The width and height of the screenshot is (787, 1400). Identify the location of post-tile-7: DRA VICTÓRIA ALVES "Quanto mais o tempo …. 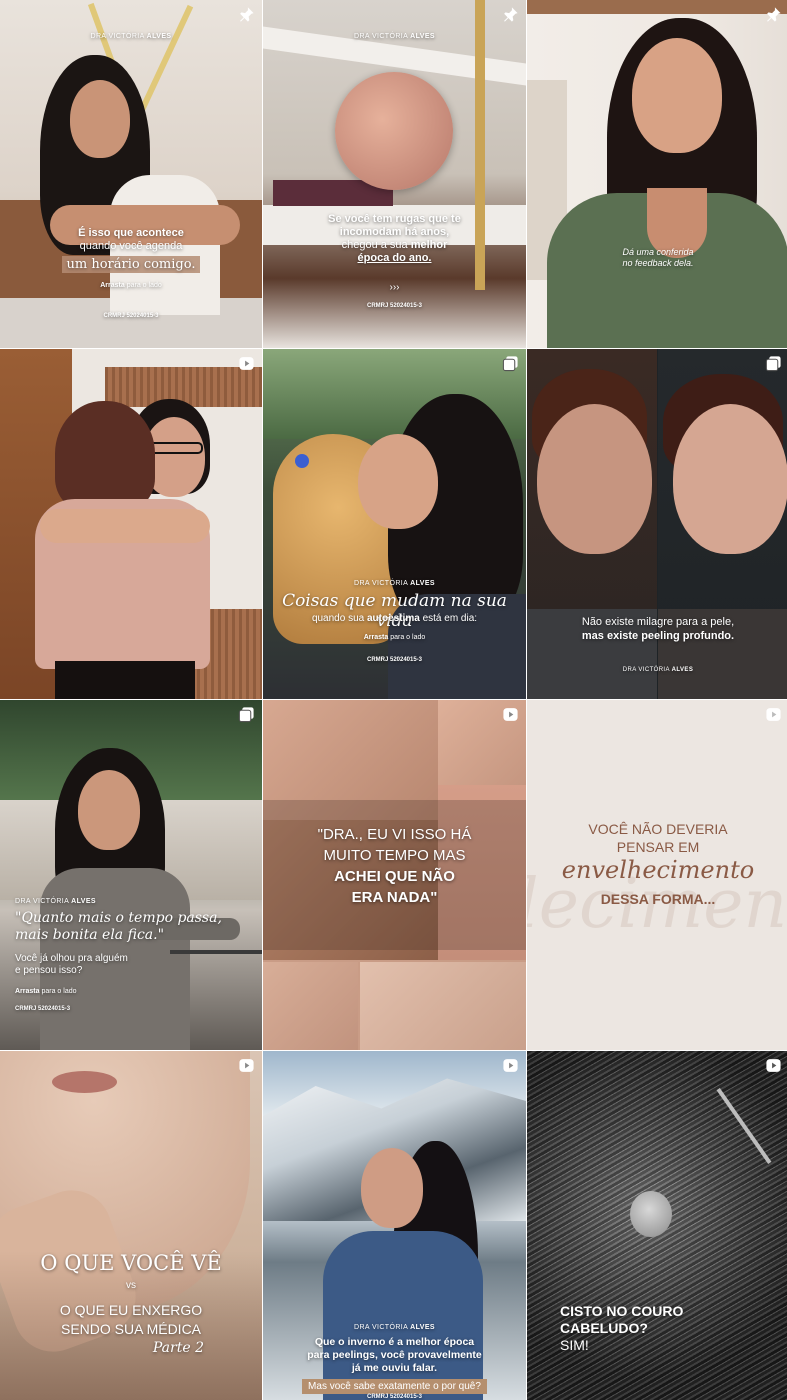
(131, 875).